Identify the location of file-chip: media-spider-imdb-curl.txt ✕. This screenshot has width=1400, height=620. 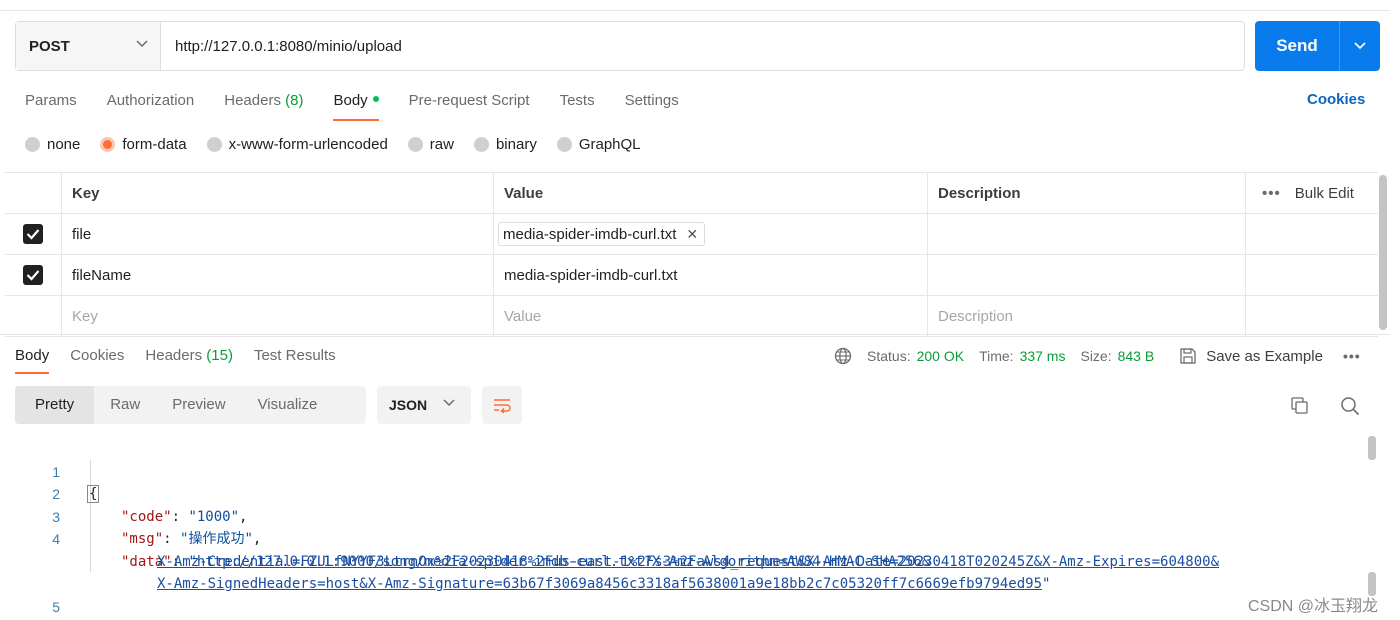
(602, 234).